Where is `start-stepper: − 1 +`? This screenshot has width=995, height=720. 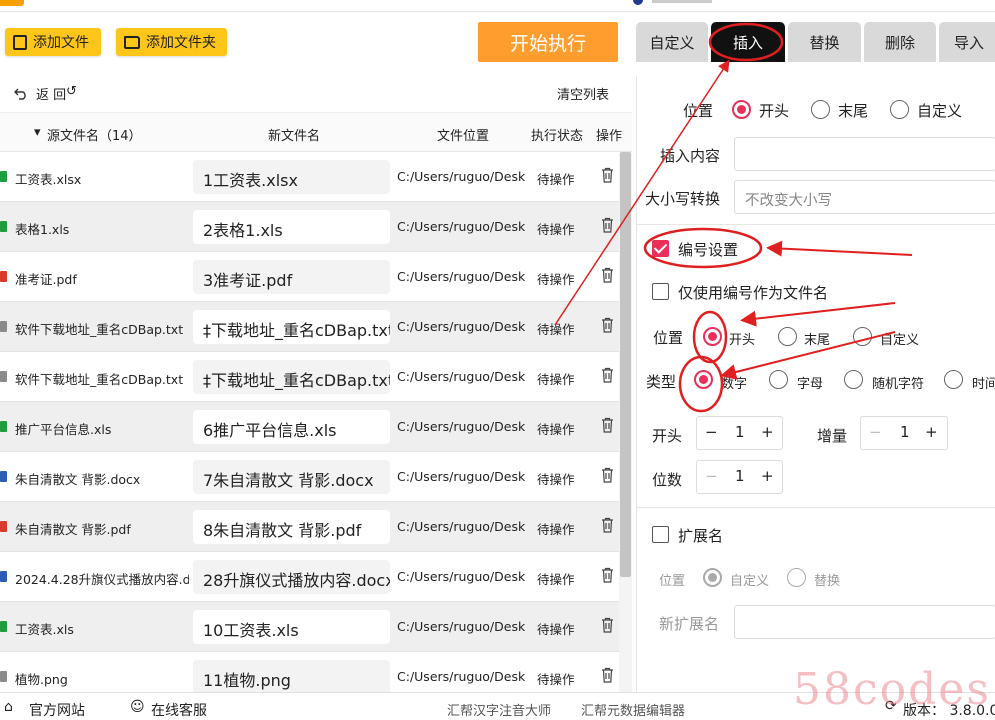
start-stepper: − 1 + is located at coordinates (739, 433).